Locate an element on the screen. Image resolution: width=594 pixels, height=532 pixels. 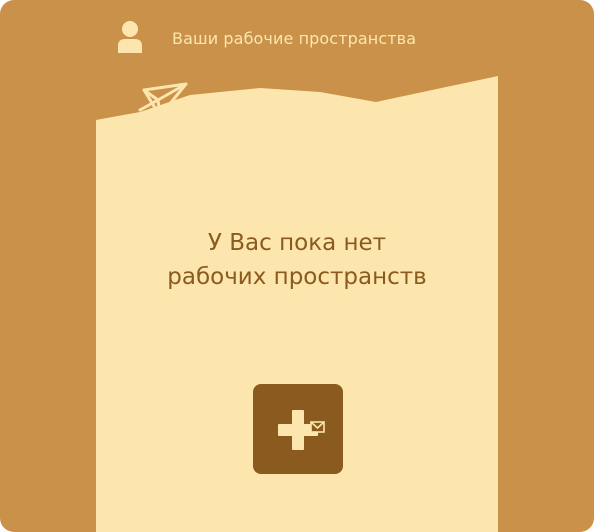
plus-envelope-icon is located at coordinates (301, 430).